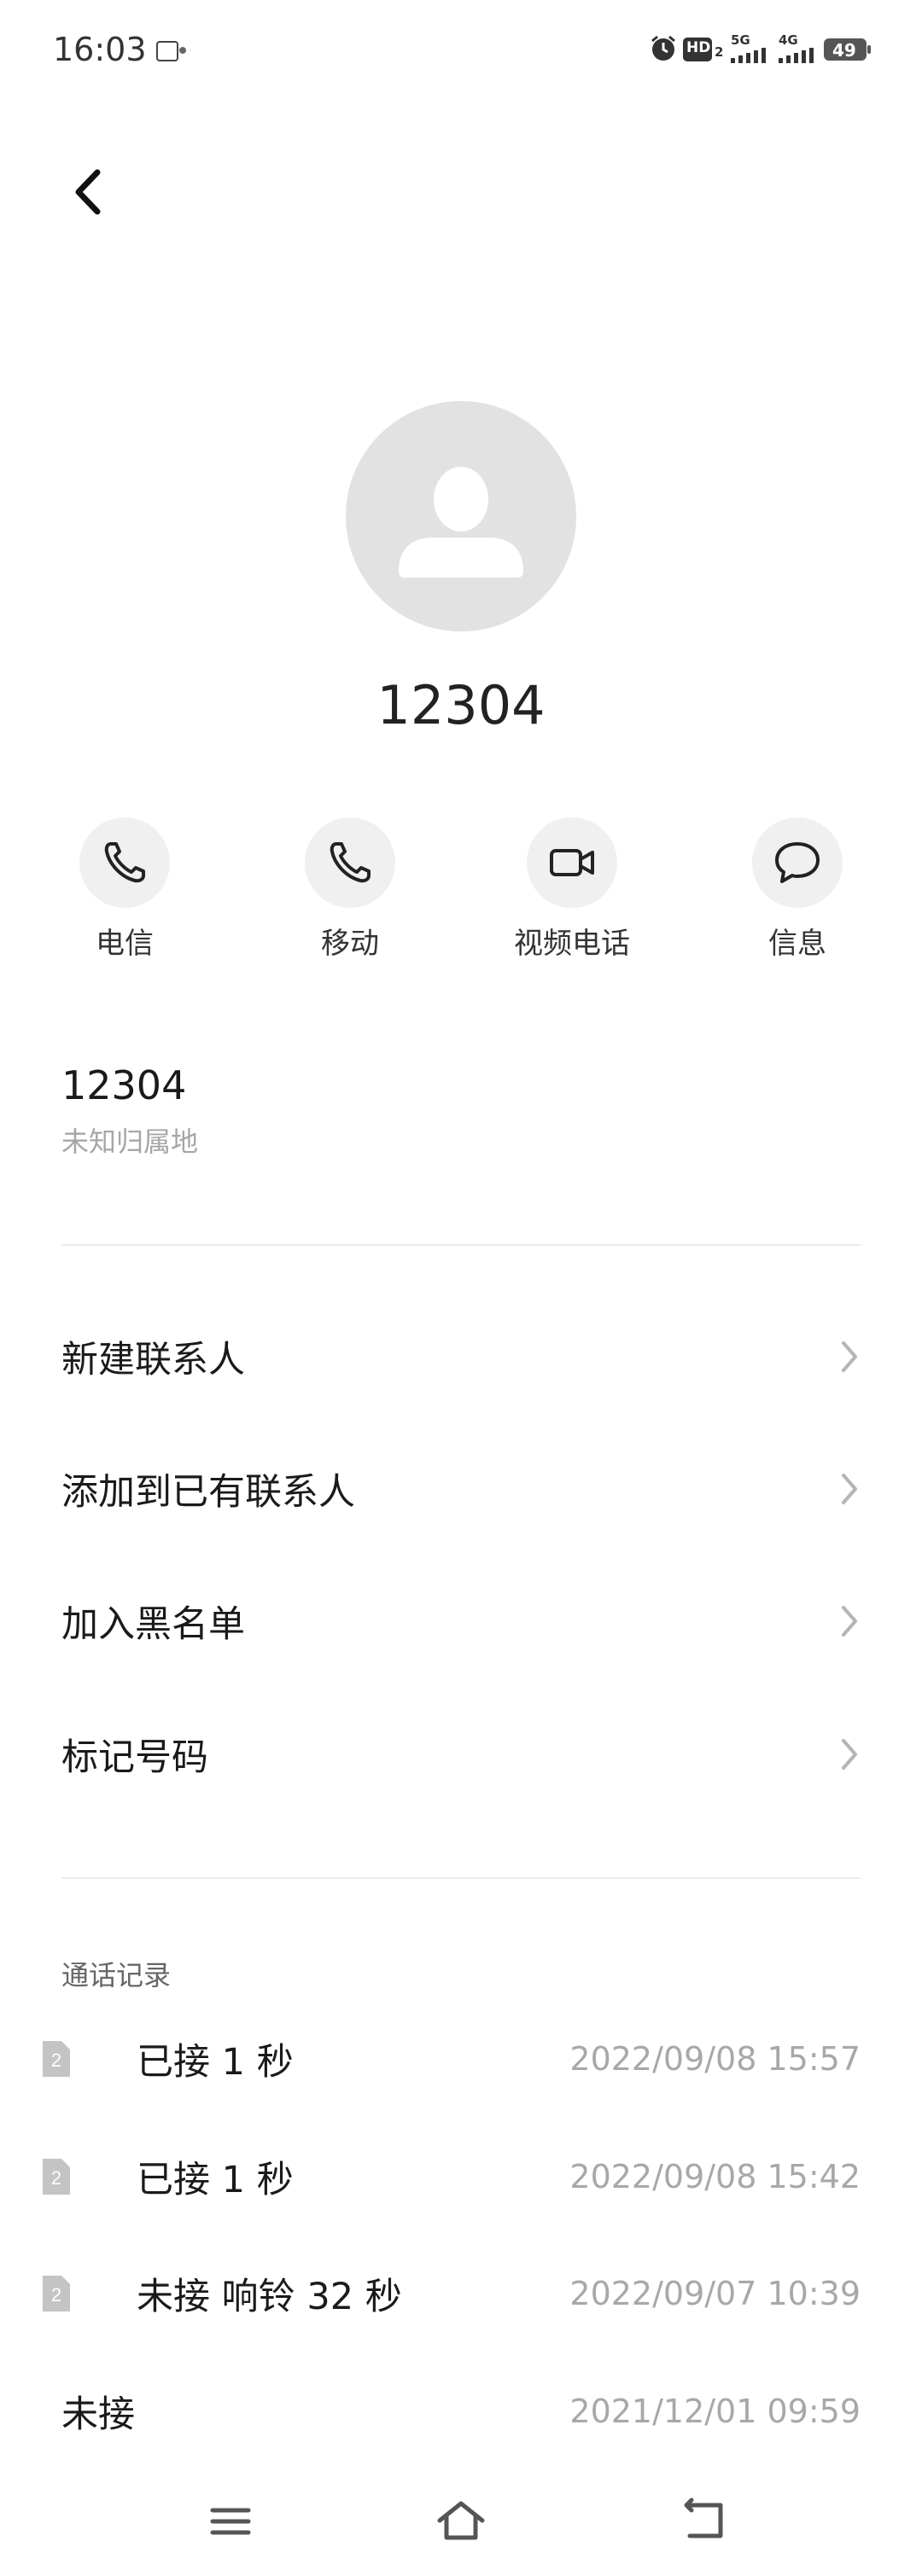 The image size is (922, 2576). What do you see at coordinates (720, 52) in the screenshot?
I see `hd-sub: 2` at bounding box center [720, 52].